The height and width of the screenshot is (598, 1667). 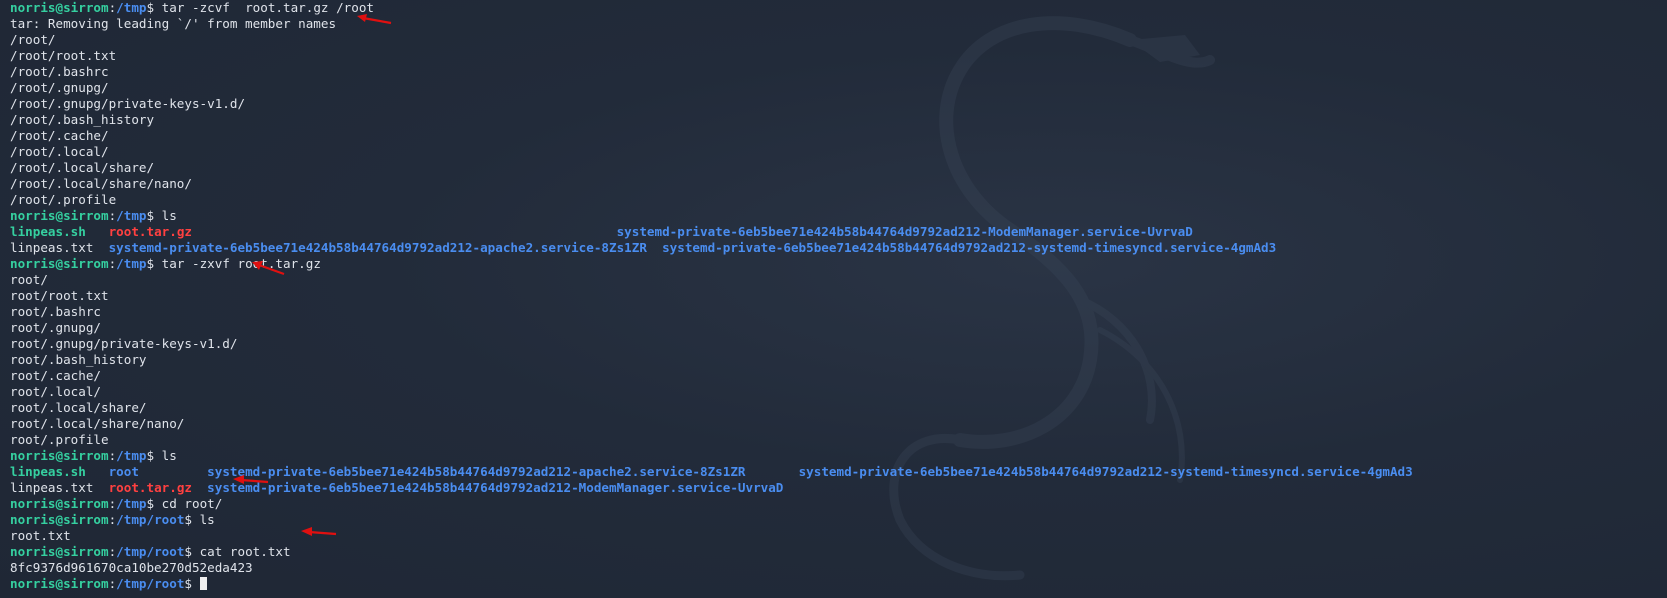 I want to click on output-text: /root/.profile, so click(x=63, y=199).